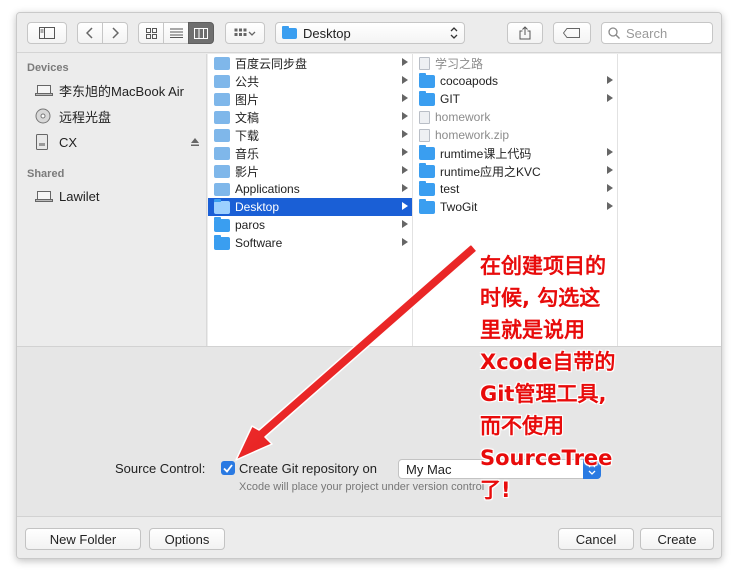 This screenshot has height=579, width=738. I want to click on tags-button, so click(572, 33).